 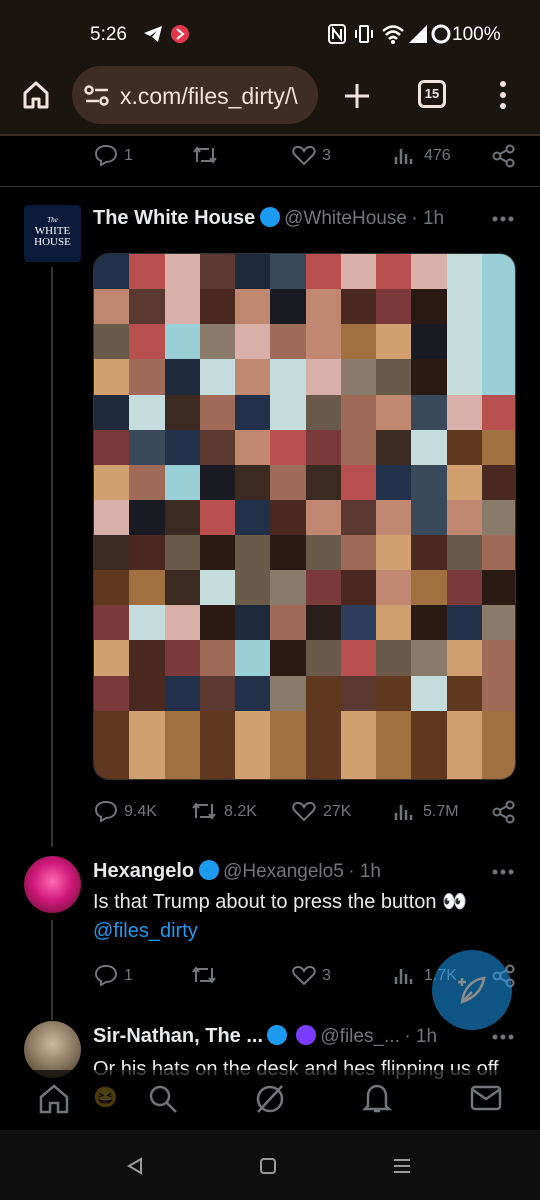 I want to click on home-button-icon, so click(x=268, y=1166).